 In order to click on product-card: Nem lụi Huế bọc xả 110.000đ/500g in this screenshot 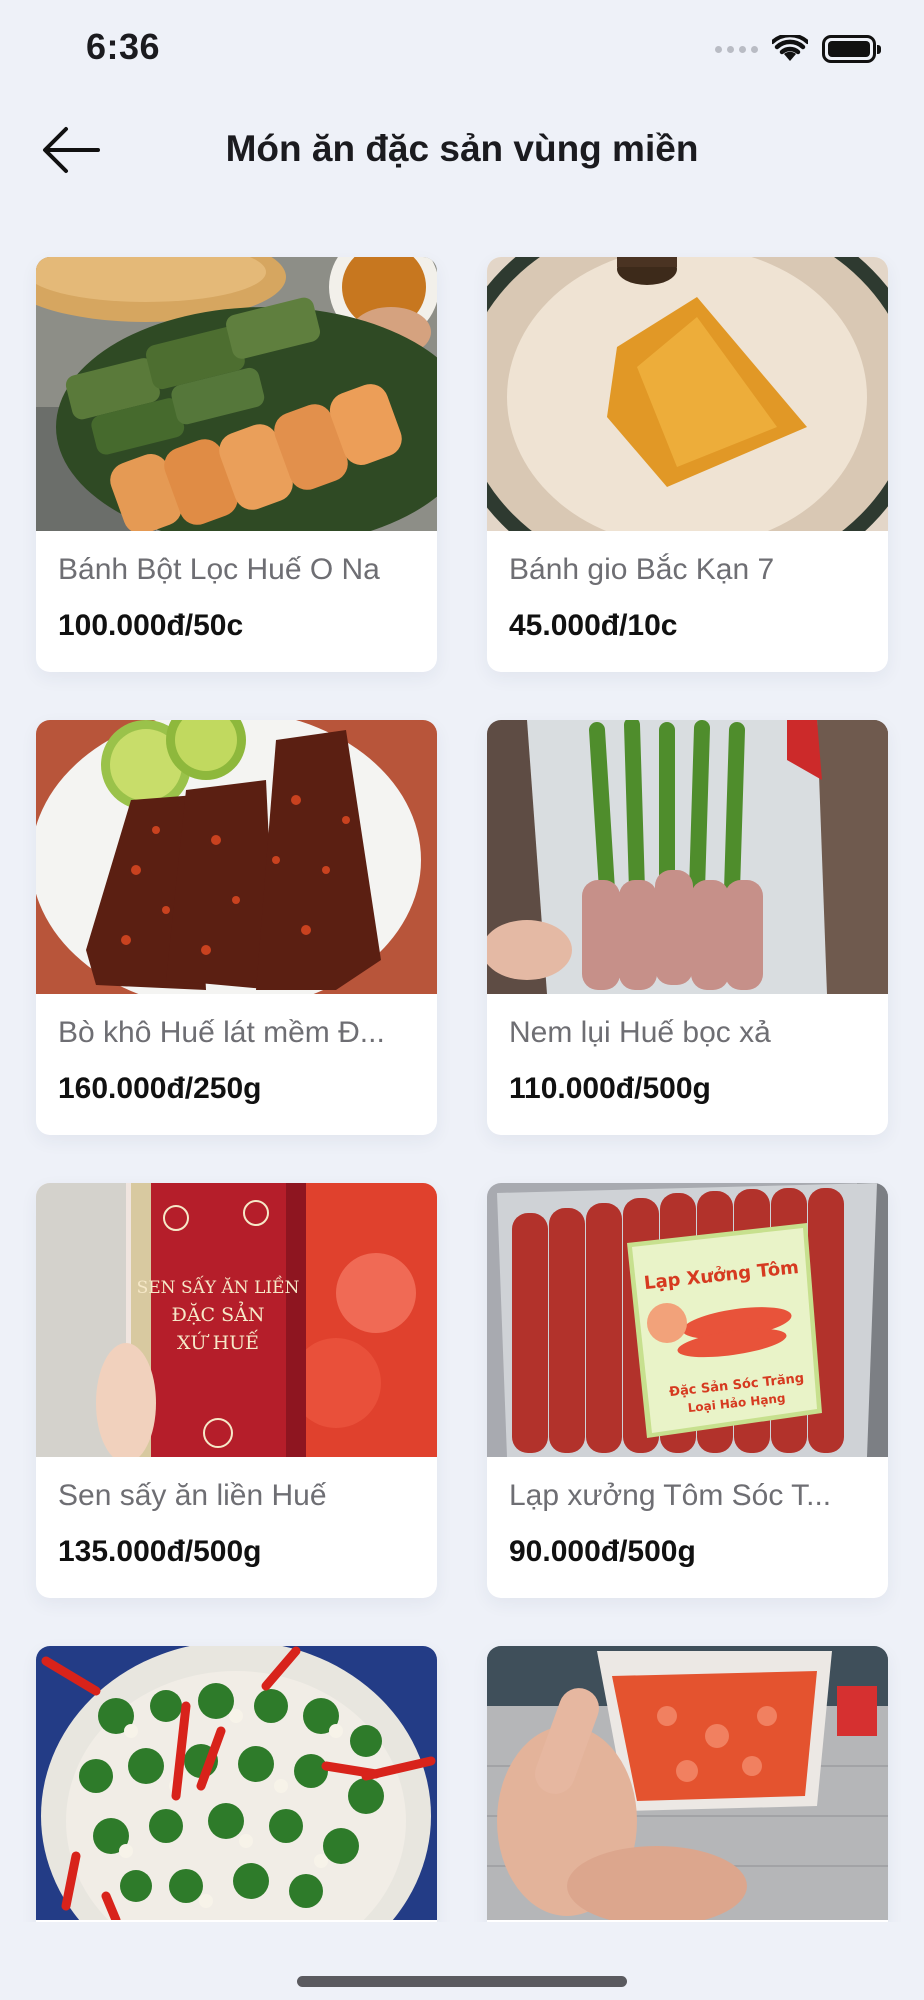, I will do `click(687, 927)`.